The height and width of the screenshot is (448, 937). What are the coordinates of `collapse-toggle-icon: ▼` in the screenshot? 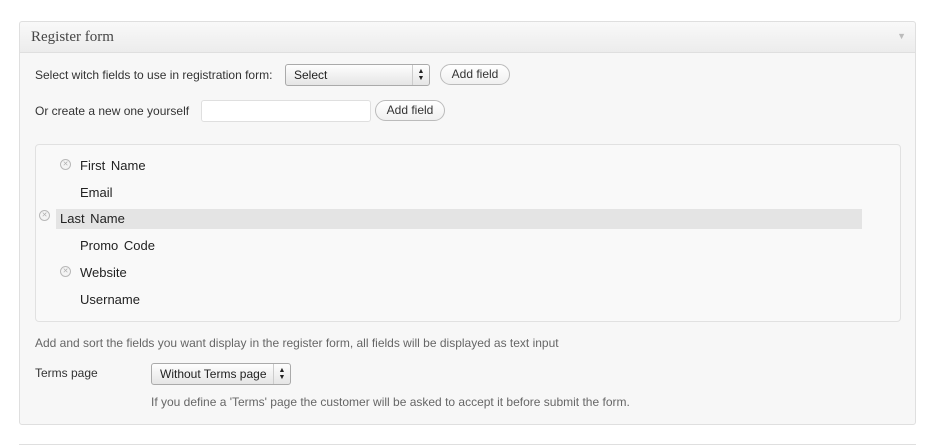 It's located at (901, 36).